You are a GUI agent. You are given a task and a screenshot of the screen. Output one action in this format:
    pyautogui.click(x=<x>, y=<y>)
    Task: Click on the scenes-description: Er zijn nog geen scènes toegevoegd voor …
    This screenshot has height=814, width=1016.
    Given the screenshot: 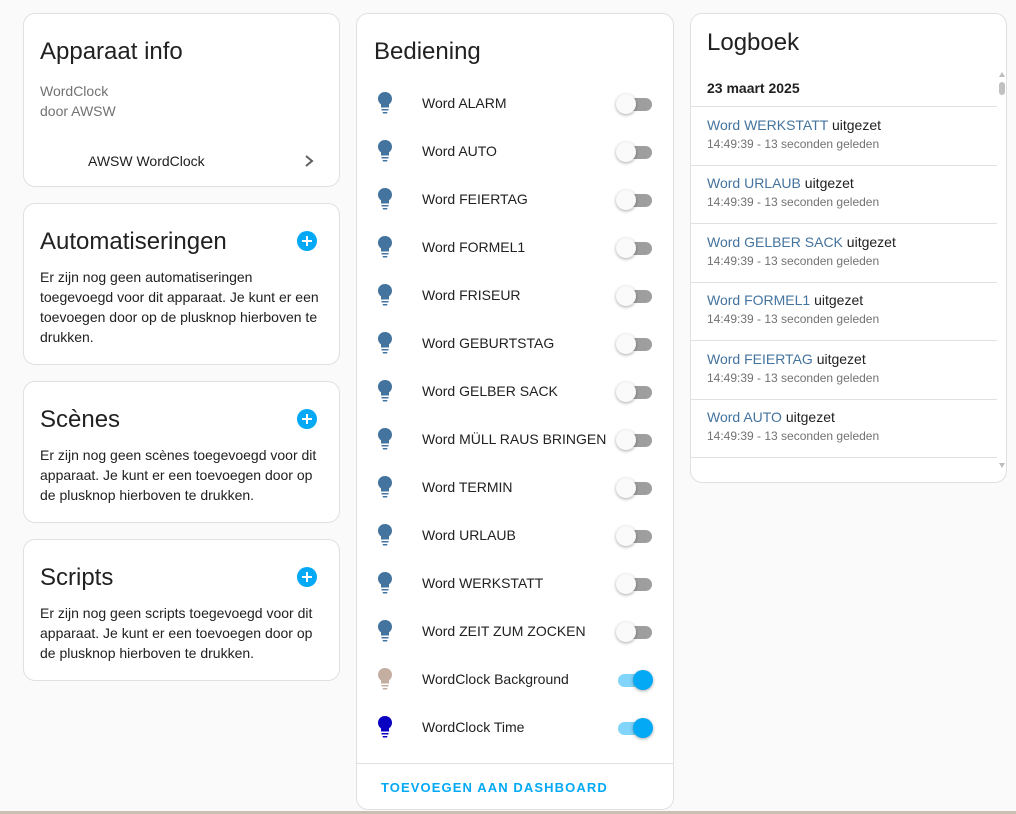 What is the action you would take?
    pyautogui.click(x=178, y=475)
    